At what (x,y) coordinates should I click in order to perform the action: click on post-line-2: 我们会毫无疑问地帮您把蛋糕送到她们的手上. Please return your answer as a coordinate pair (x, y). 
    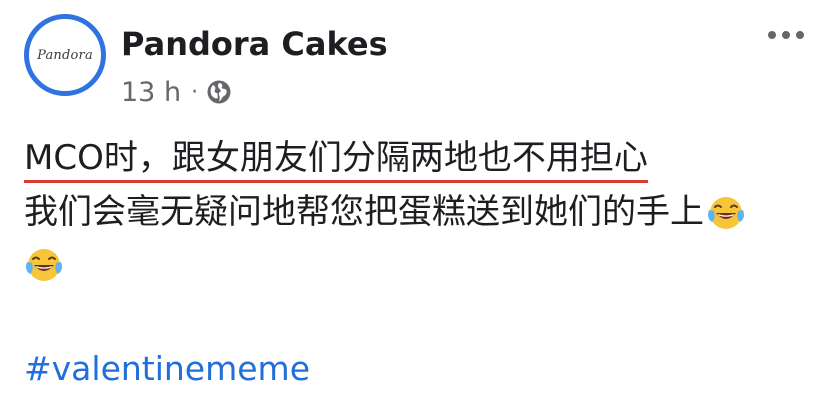
    Looking at the image, I should click on (419, 212).